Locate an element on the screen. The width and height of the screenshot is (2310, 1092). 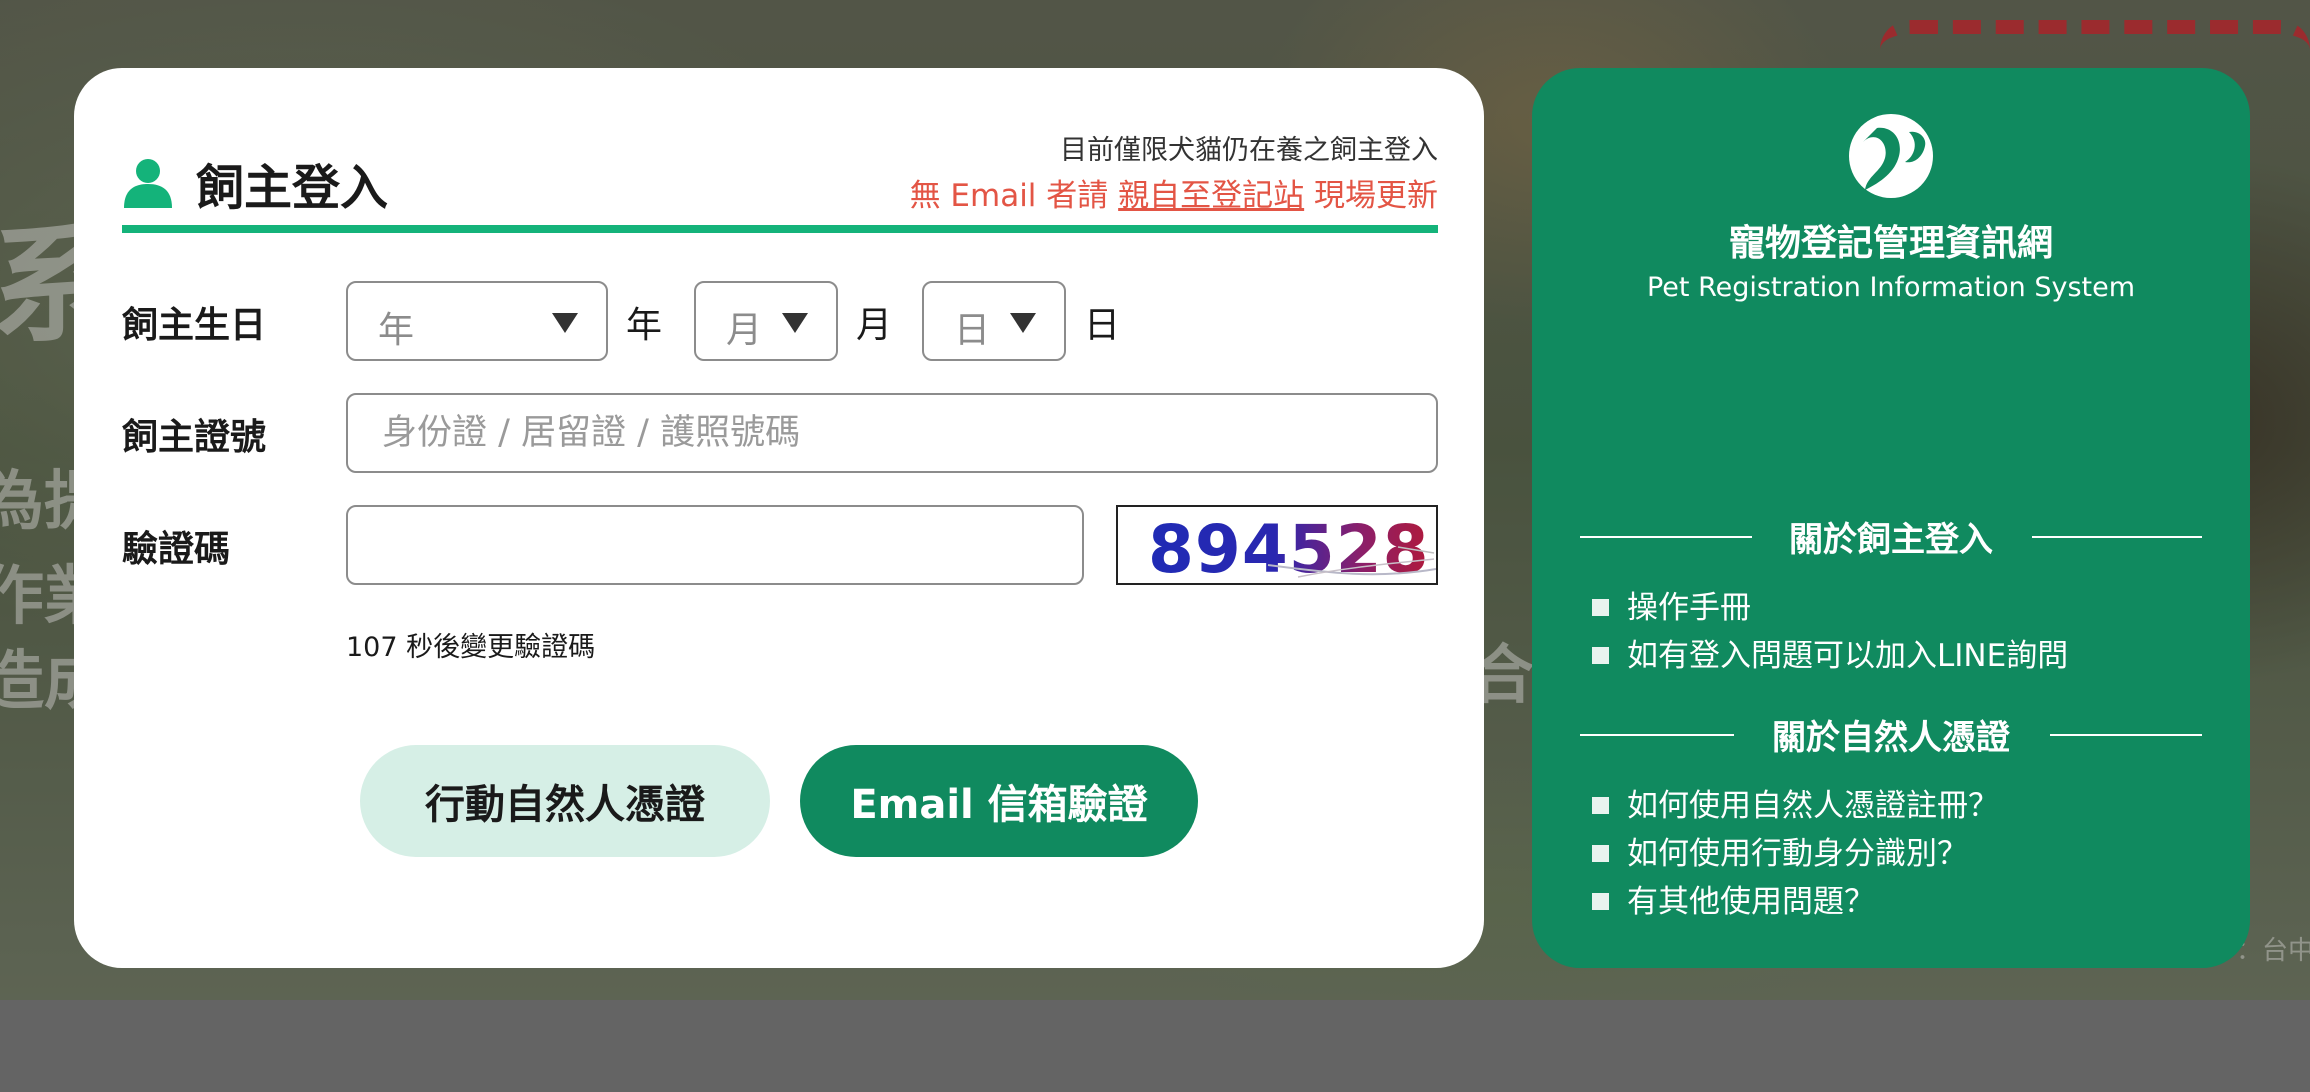
info-link-certificate-register: 如何使用自然人憑證註冊？ is located at coordinates (1795, 802).